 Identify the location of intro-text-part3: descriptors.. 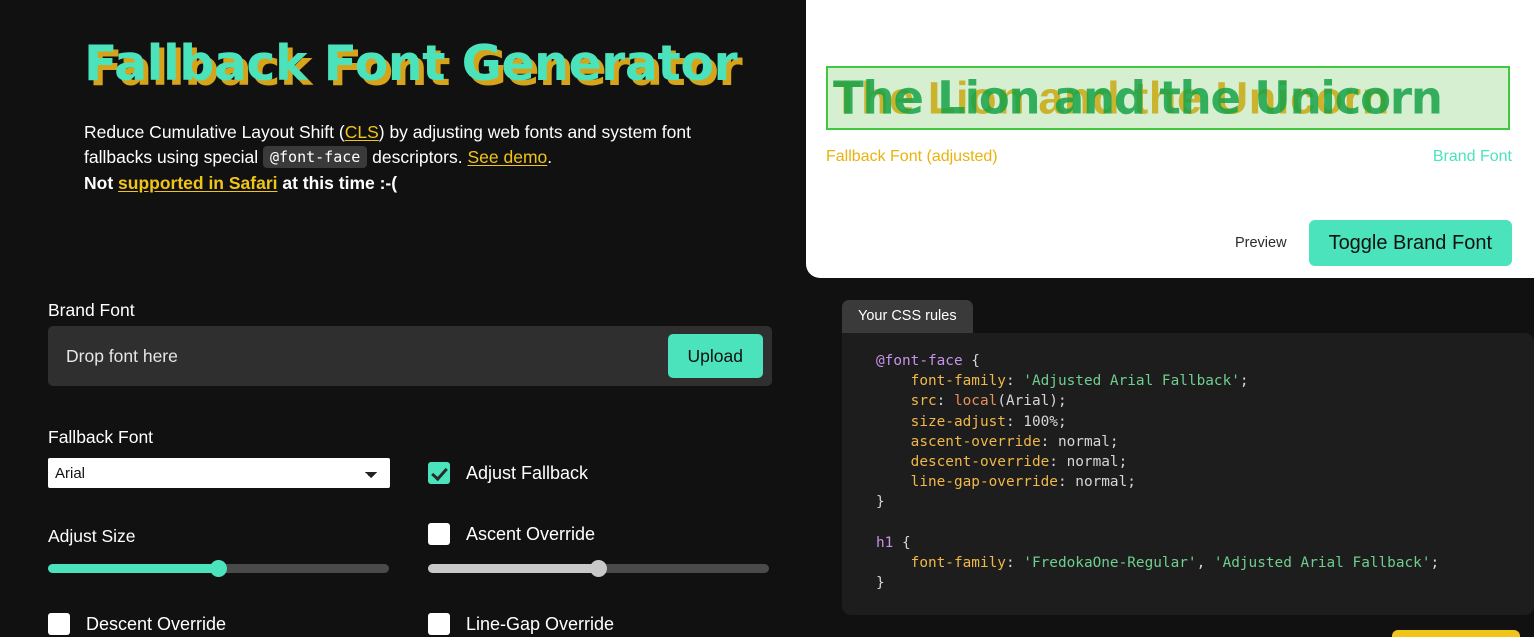
(417, 157).